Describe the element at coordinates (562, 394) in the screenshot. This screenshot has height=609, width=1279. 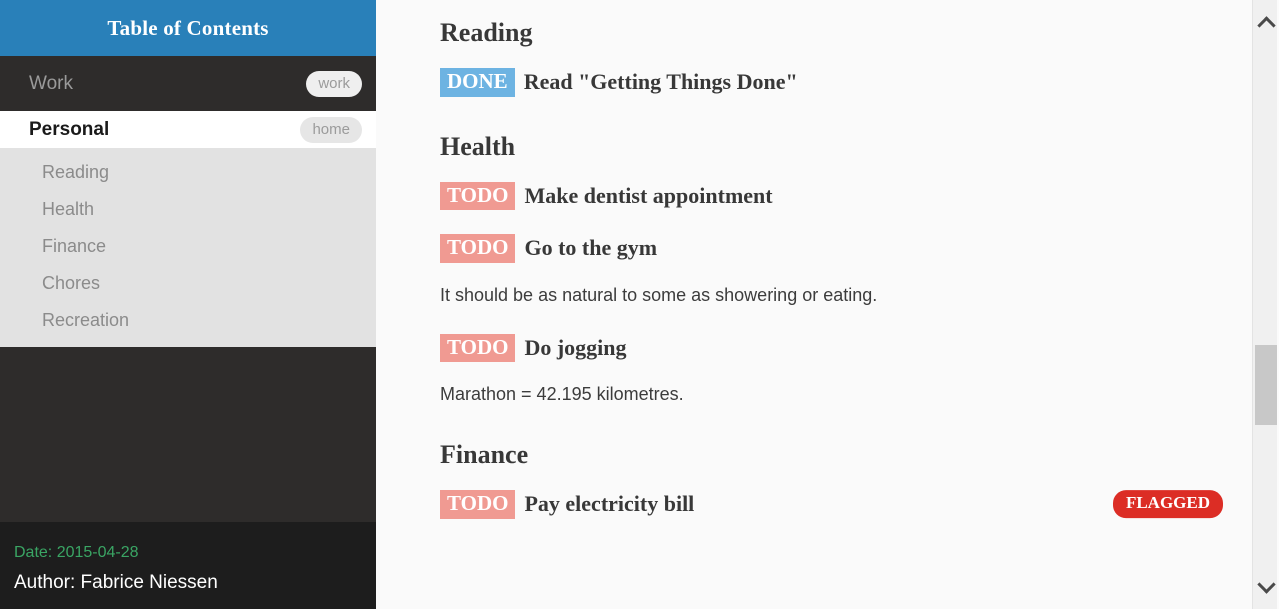
I see `paragraph-text: Marathon = 42.195 kilometres.` at that location.